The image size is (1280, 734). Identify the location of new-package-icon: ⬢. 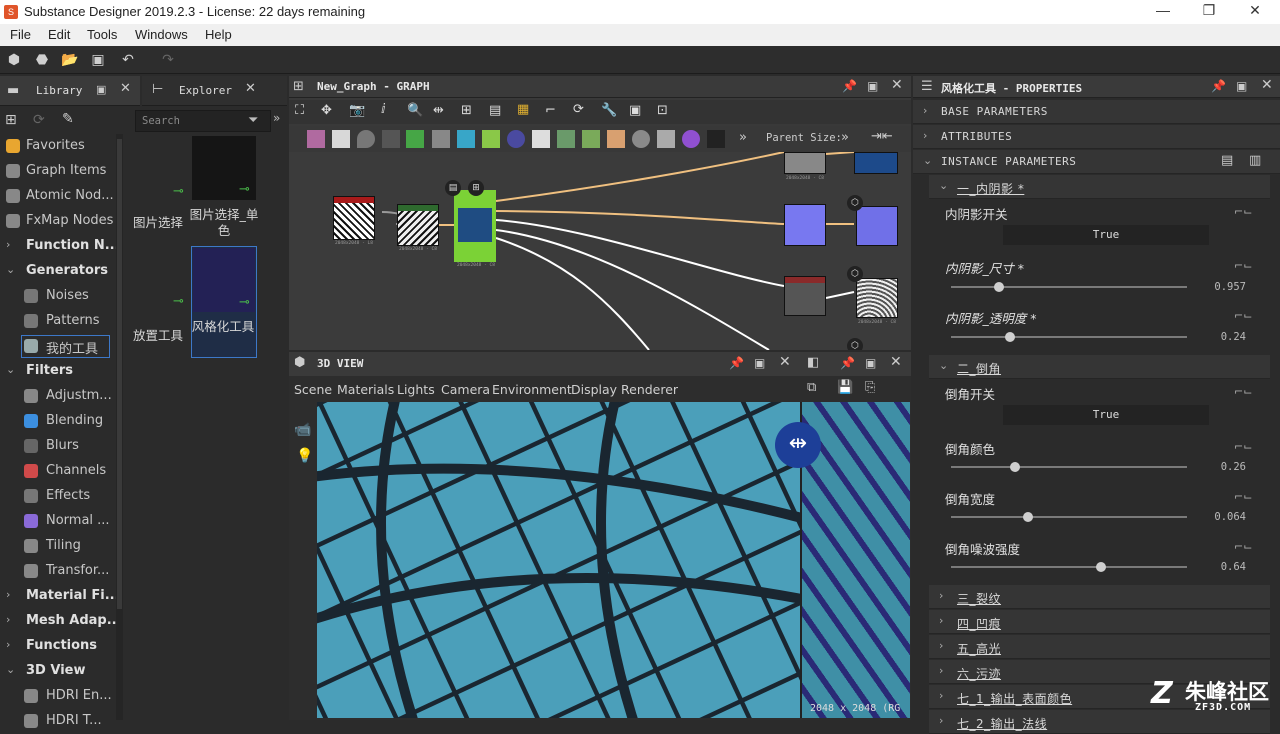
(14, 60).